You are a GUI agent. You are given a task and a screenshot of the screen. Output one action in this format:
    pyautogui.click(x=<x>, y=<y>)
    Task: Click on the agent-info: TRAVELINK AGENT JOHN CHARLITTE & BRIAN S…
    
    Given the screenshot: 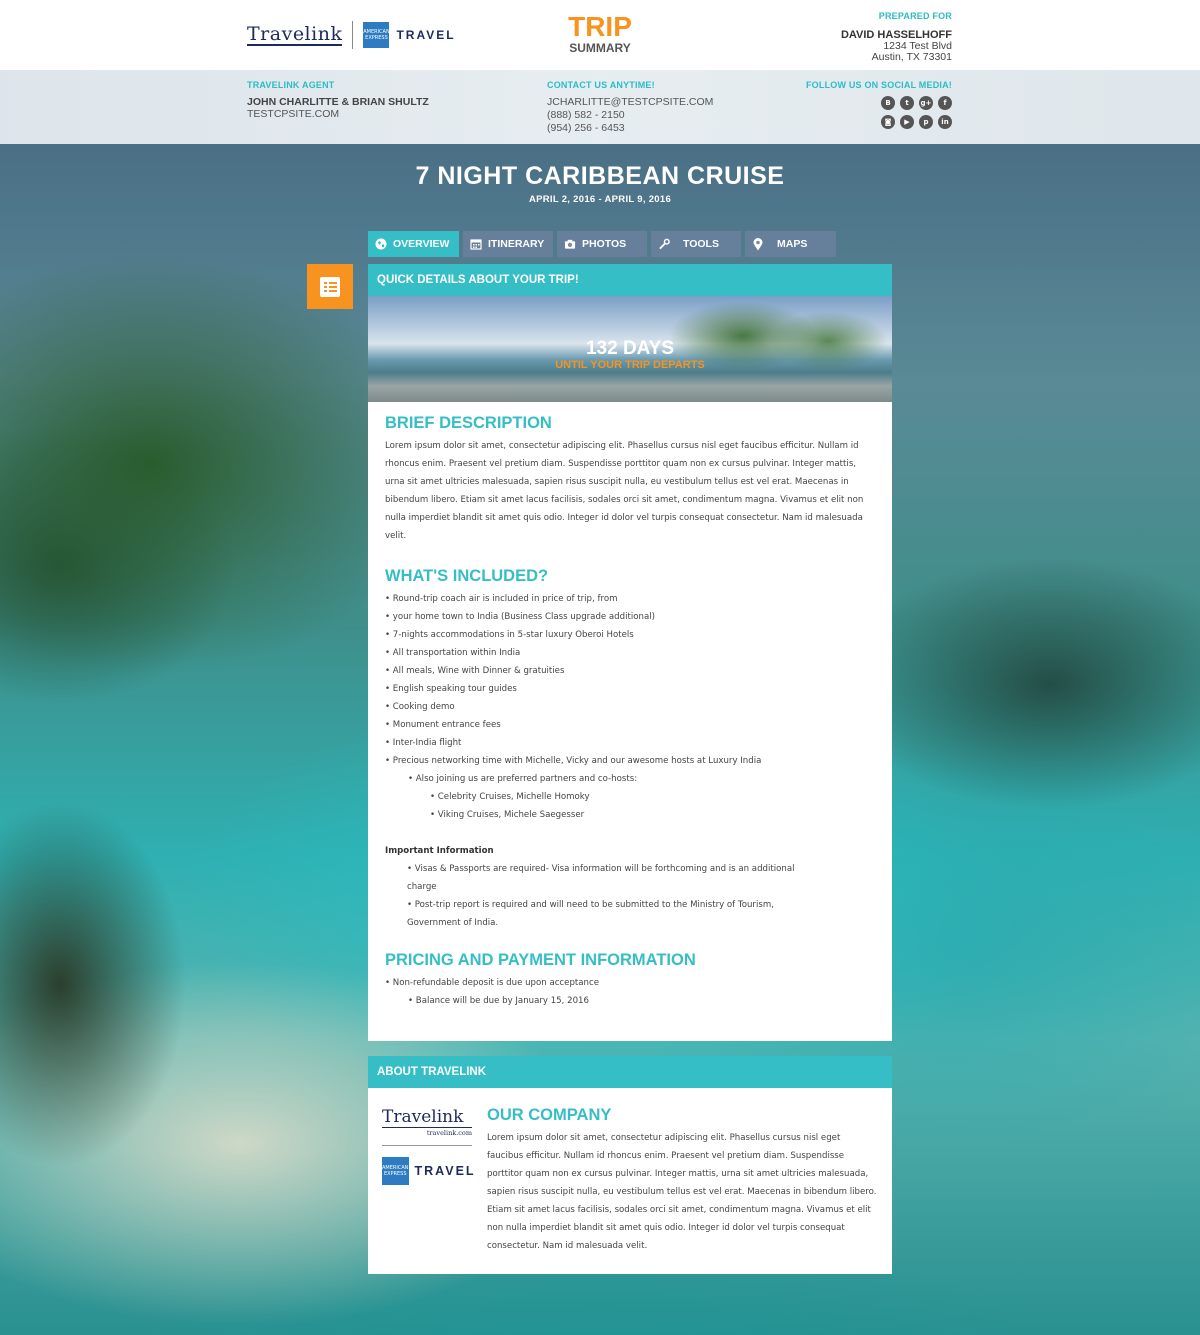 What is the action you would take?
    pyautogui.click(x=338, y=100)
    